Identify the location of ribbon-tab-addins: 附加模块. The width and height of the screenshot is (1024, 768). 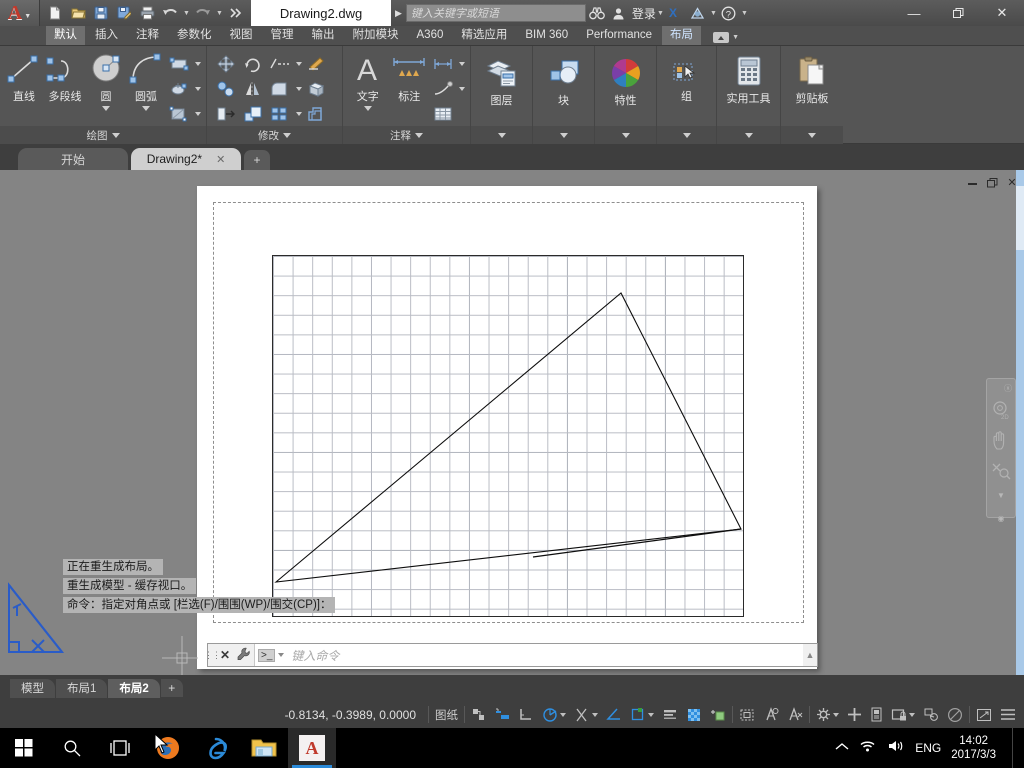
(376, 35).